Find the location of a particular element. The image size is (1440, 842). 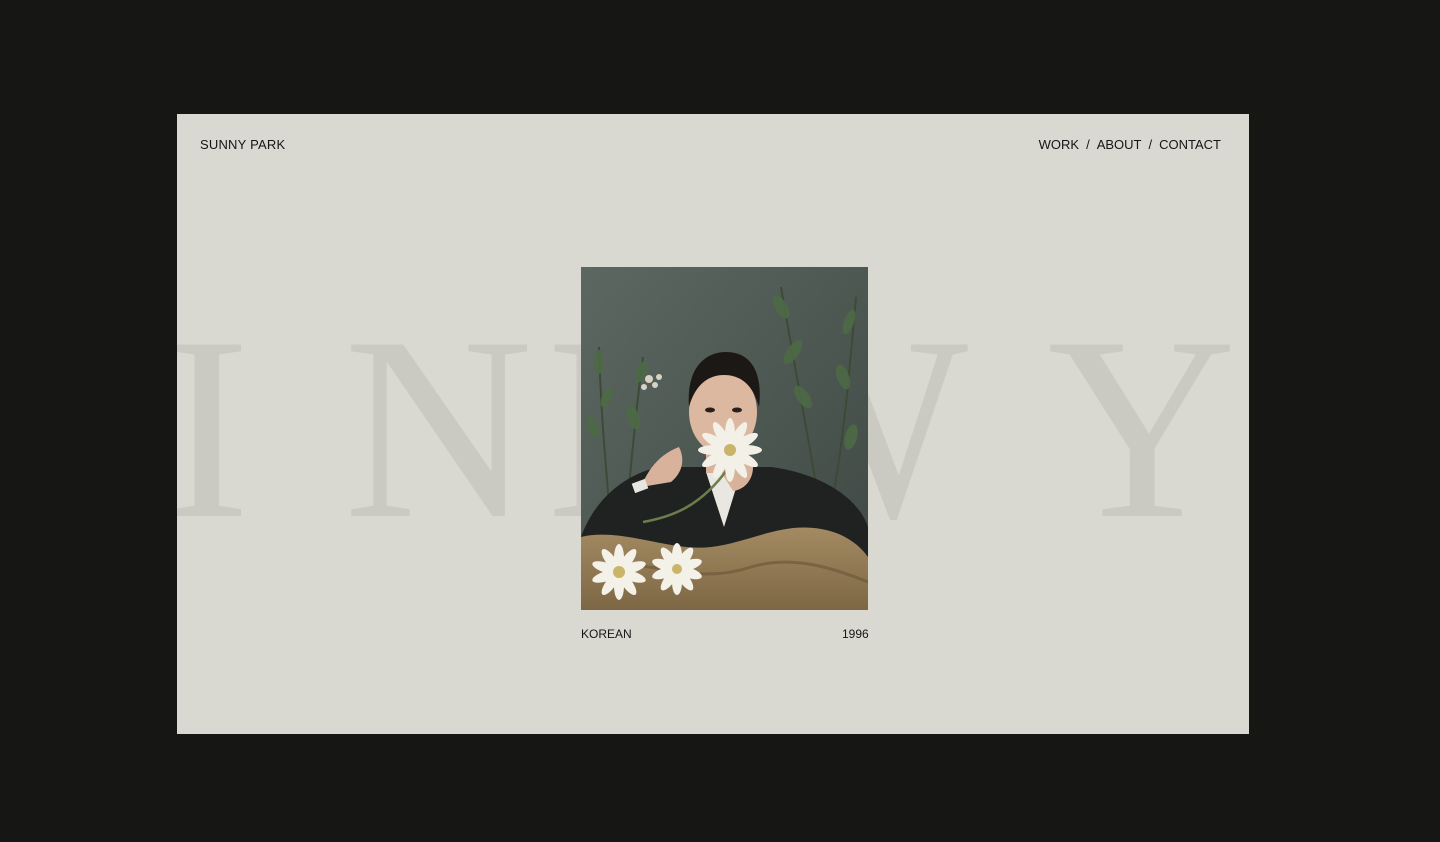

photo-caption-origin: KOREAN is located at coordinates (606, 634).